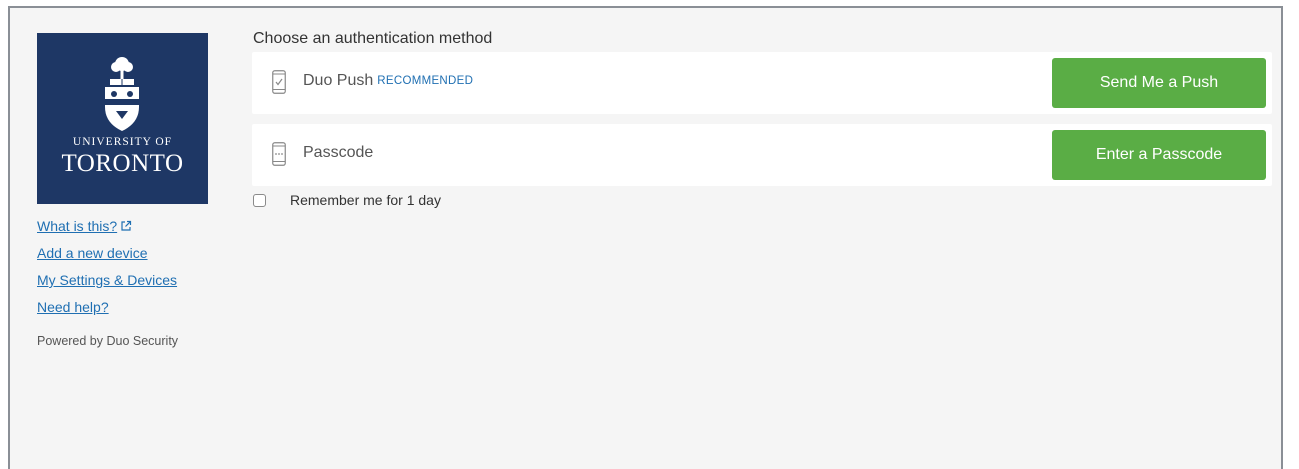 The image size is (1299, 469). What do you see at coordinates (127, 280) in the screenshot?
I see `my-settings-devices-link: My Settings & Devices` at bounding box center [127, 280].